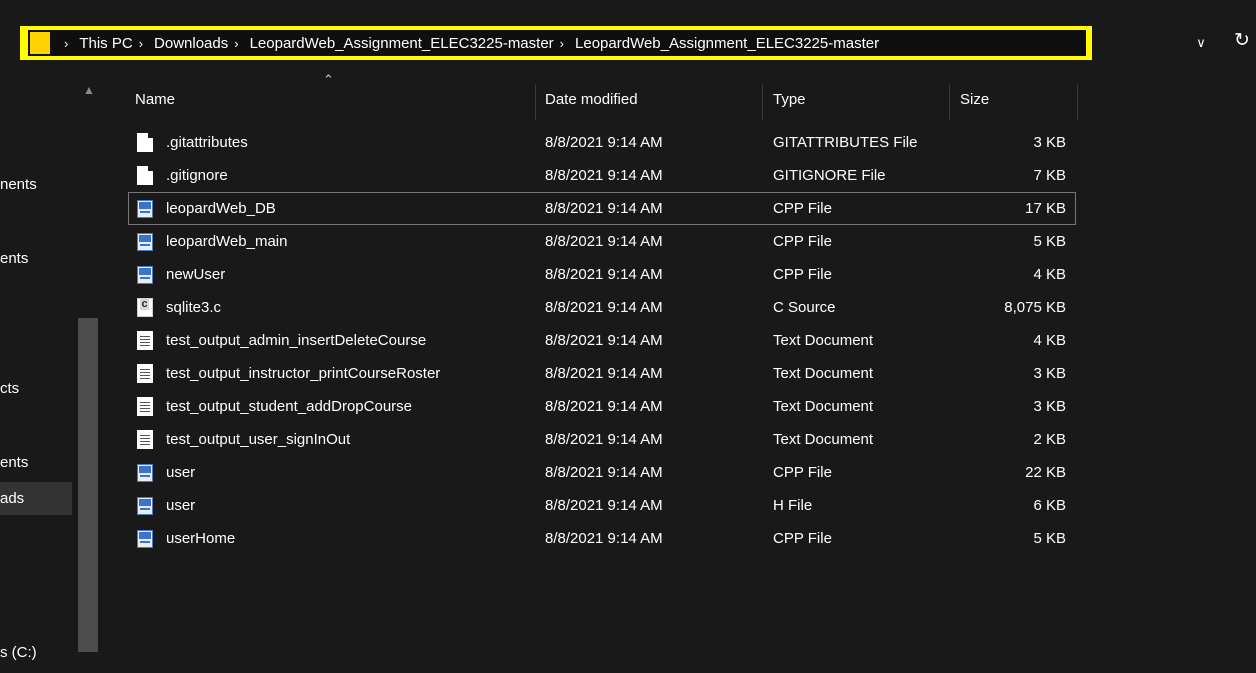  Describe the element at coordinates (145, 307) in the screenshot. I see `c-source-icon` at that location.